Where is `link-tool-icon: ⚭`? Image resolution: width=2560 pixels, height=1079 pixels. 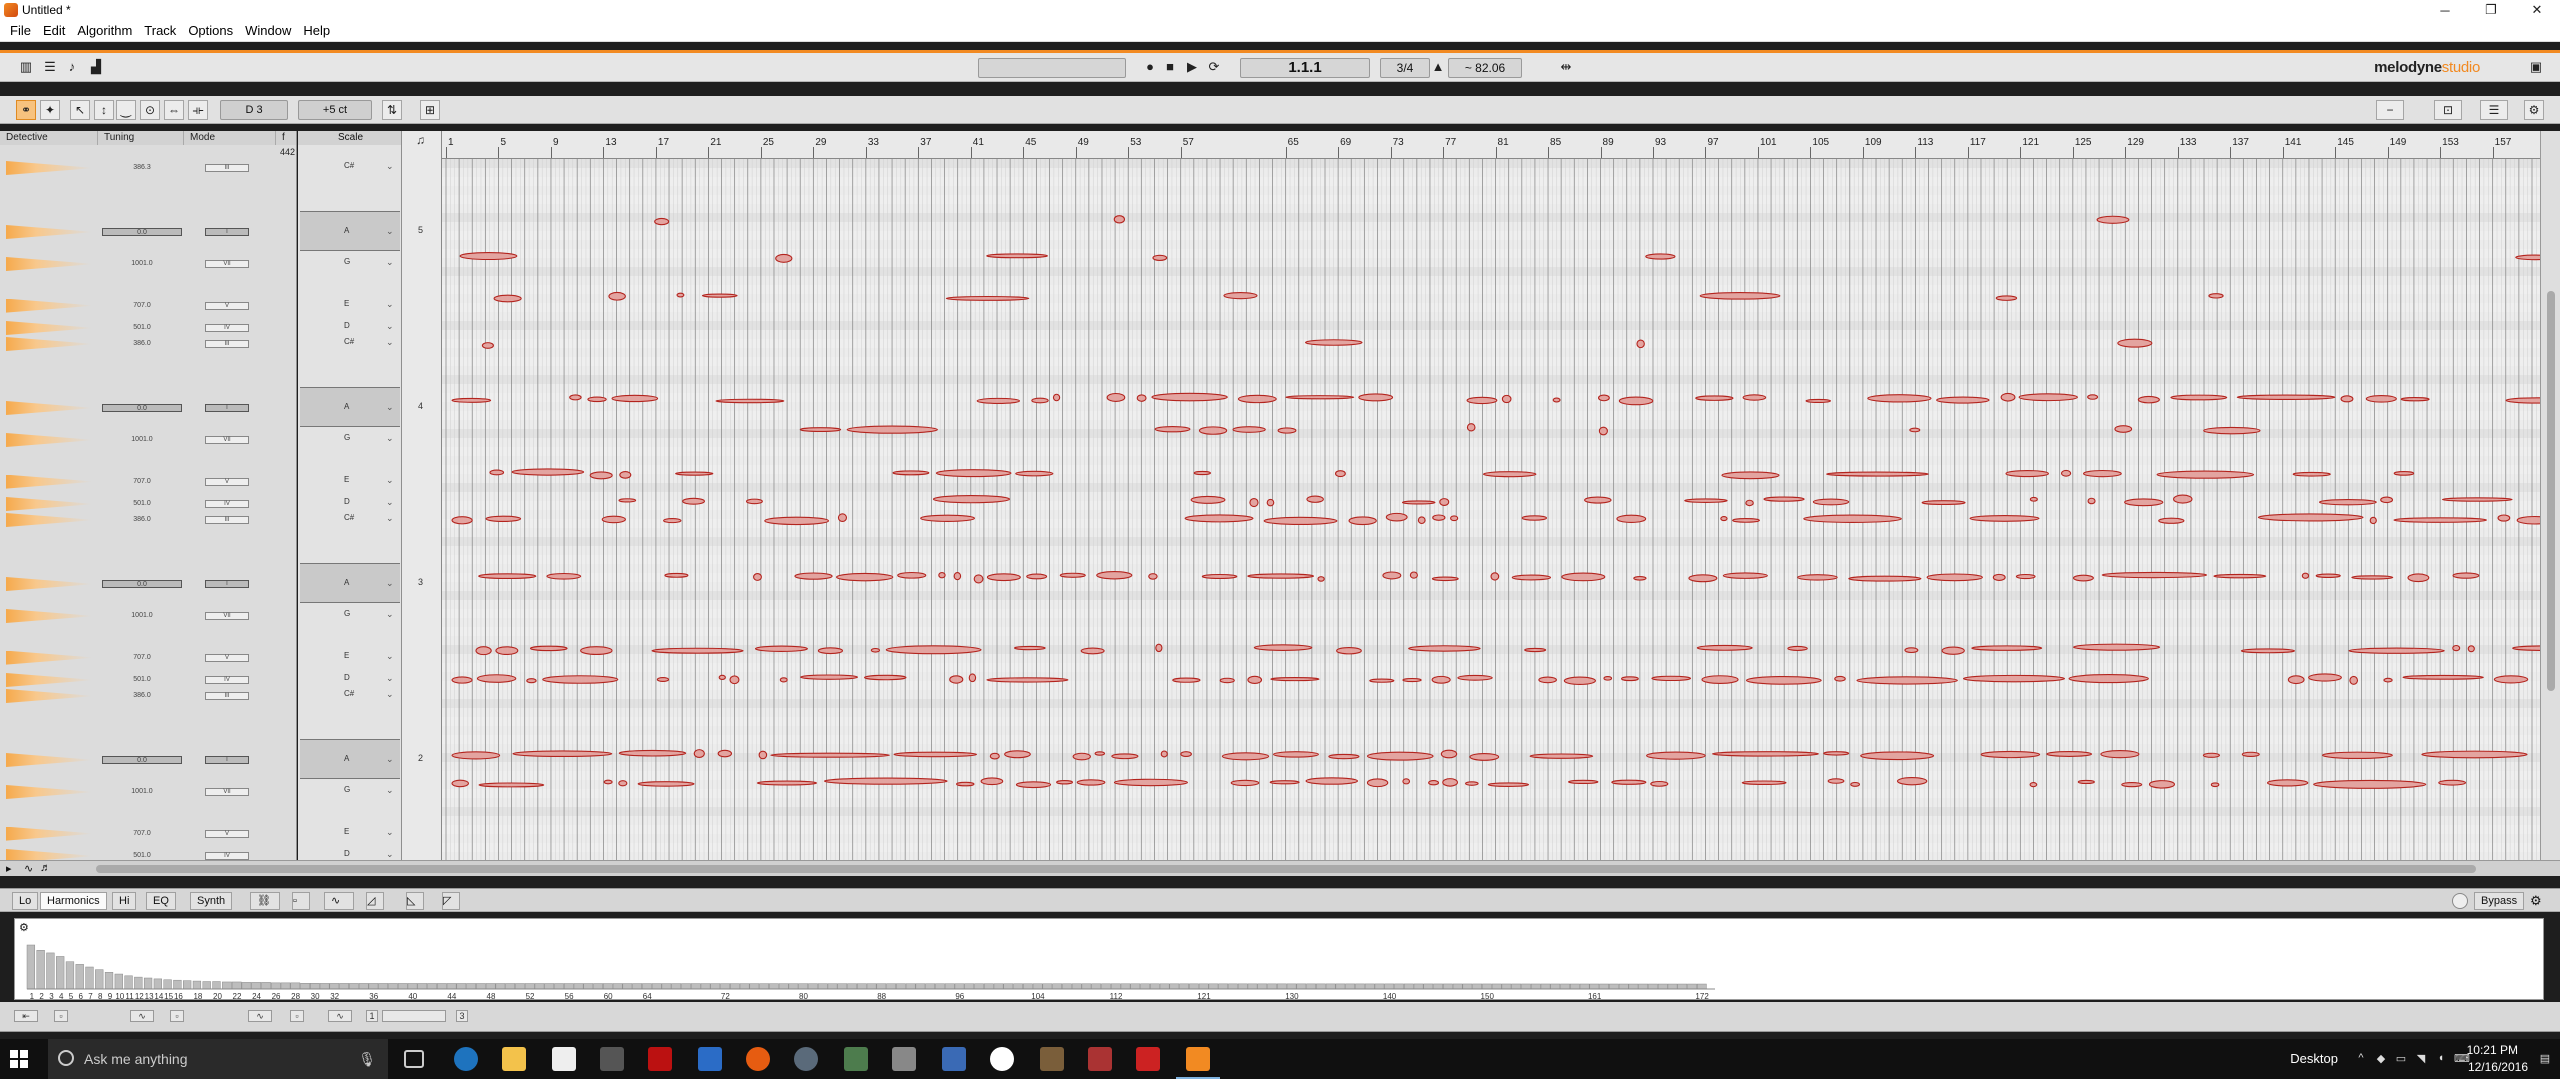
link-tool-icon: ⚭ is located at coordinates (26, 110).